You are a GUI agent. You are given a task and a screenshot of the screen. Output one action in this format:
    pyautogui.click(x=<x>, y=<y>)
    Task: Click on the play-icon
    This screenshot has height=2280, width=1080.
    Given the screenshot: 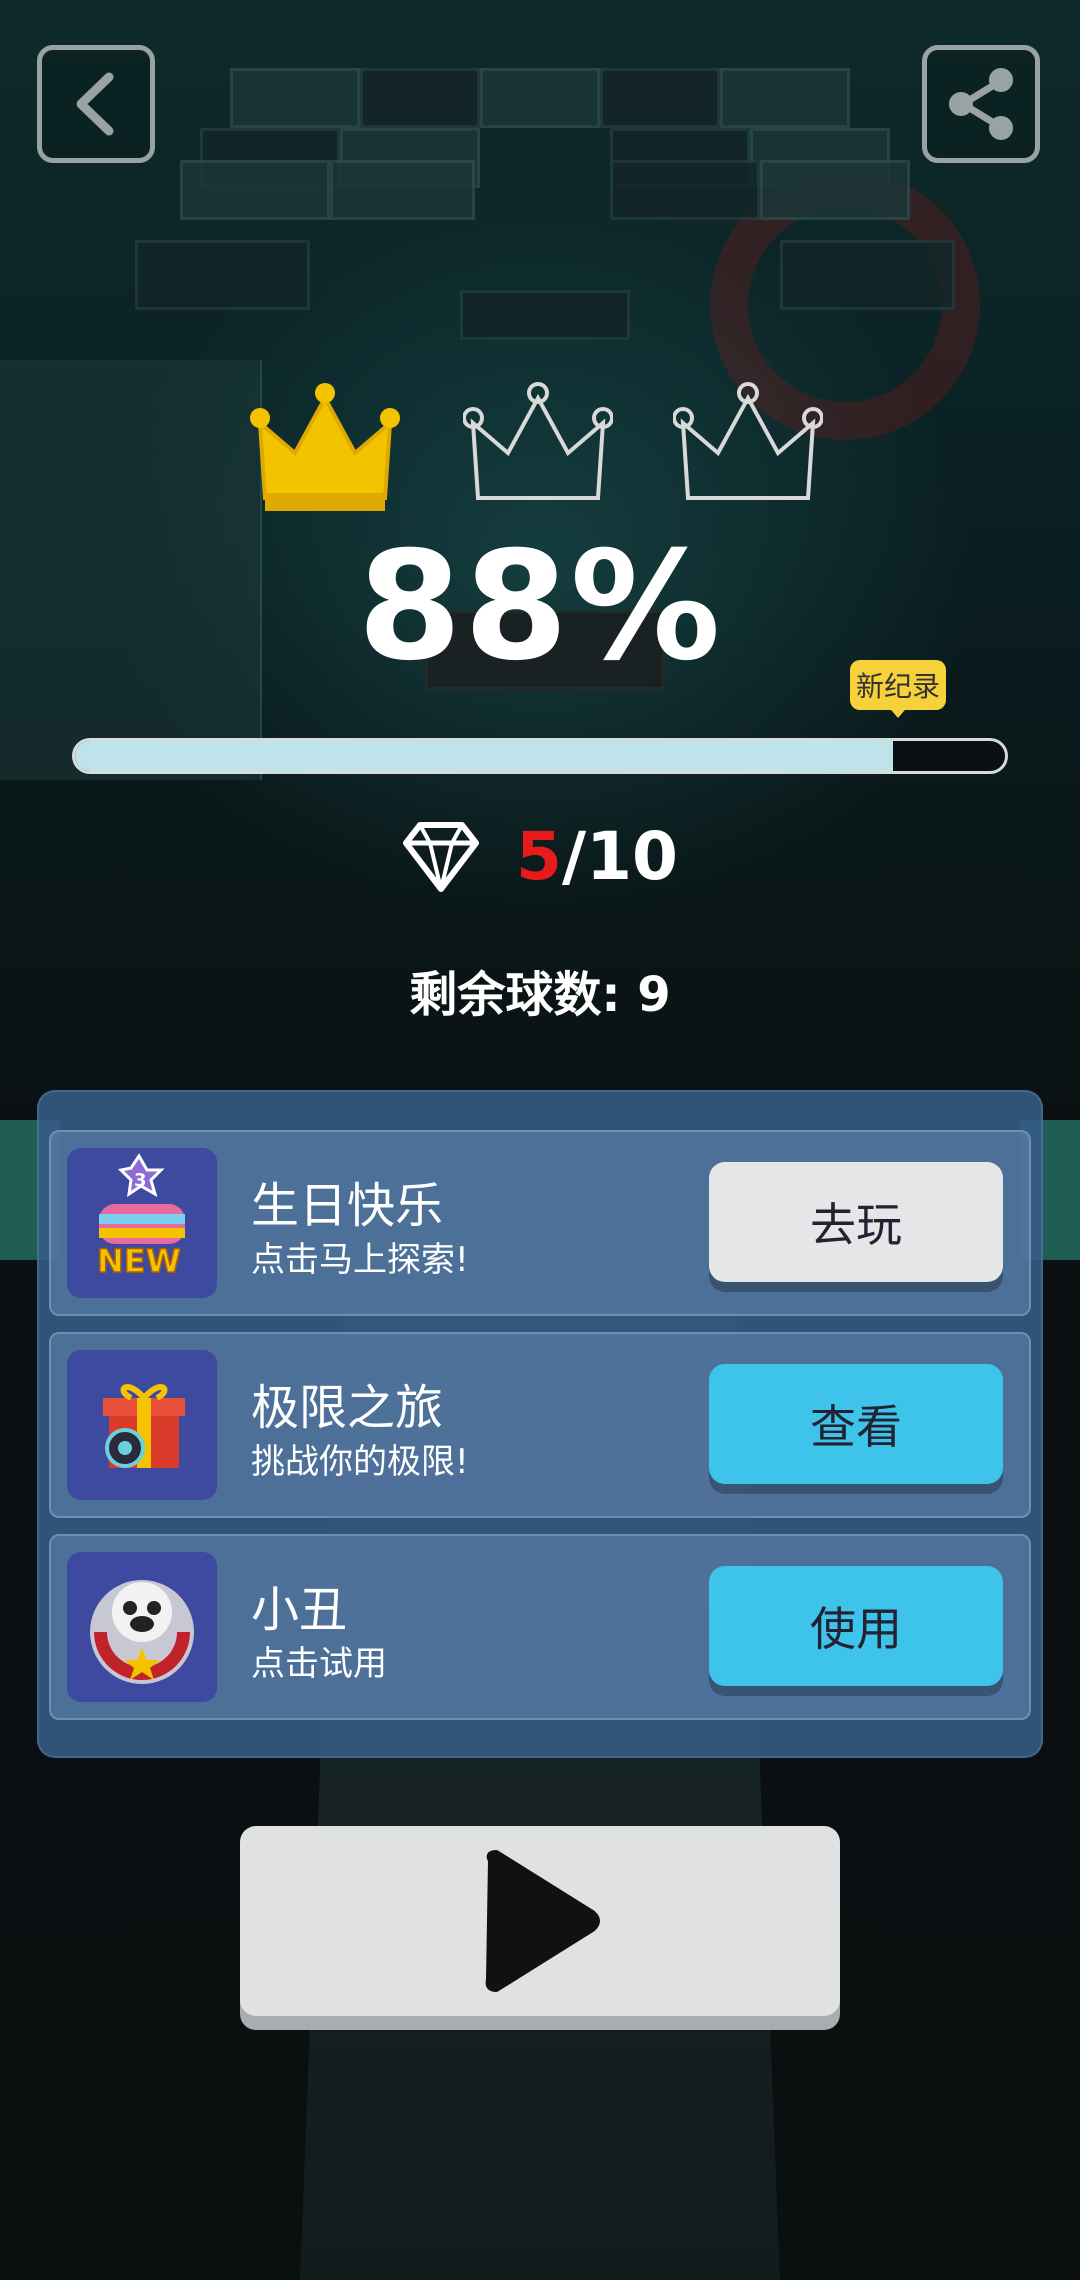 What is the action you would take?
    pyautogui.click(x=542, y=1921)
    